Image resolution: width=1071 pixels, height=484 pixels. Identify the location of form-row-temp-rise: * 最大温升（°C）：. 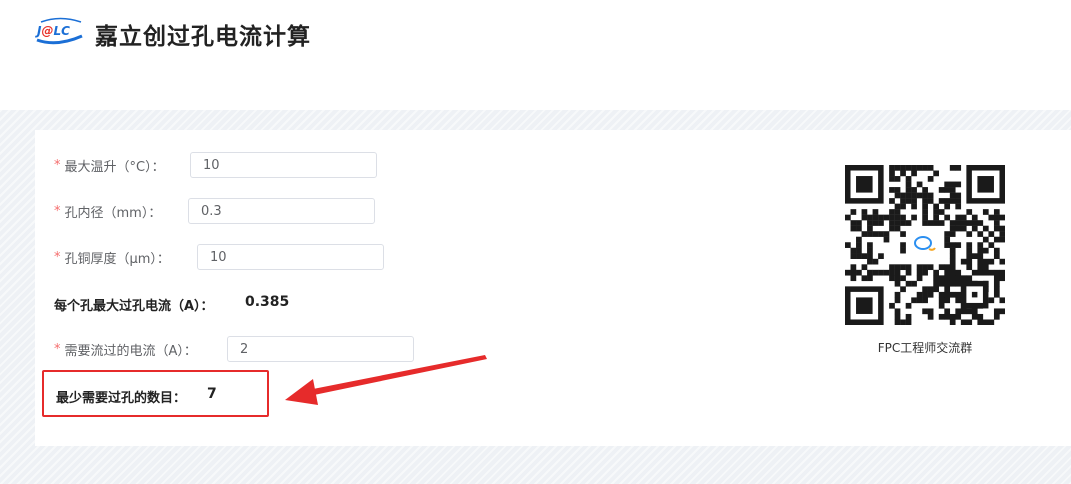
(109, 165).